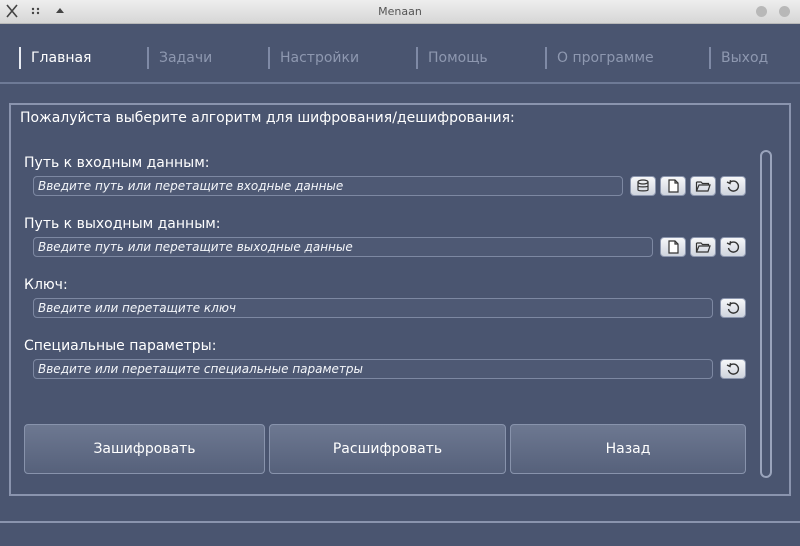  I want to click on output-path-field, so click(343, 247).